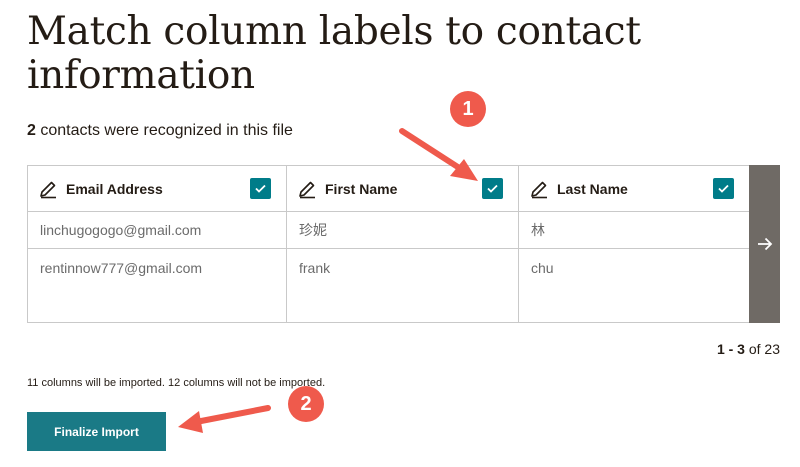 The width and height of the screenshot is (800, 467). Describe the element at coordinates (468, 109) in the screenshot. I see `annotation-badge-1: 1` at that location.